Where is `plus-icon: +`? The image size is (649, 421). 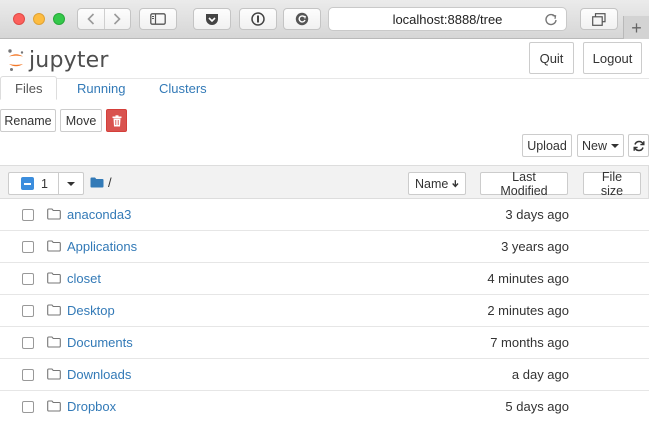 plus-icon: + is located at coordinates (636, 27).